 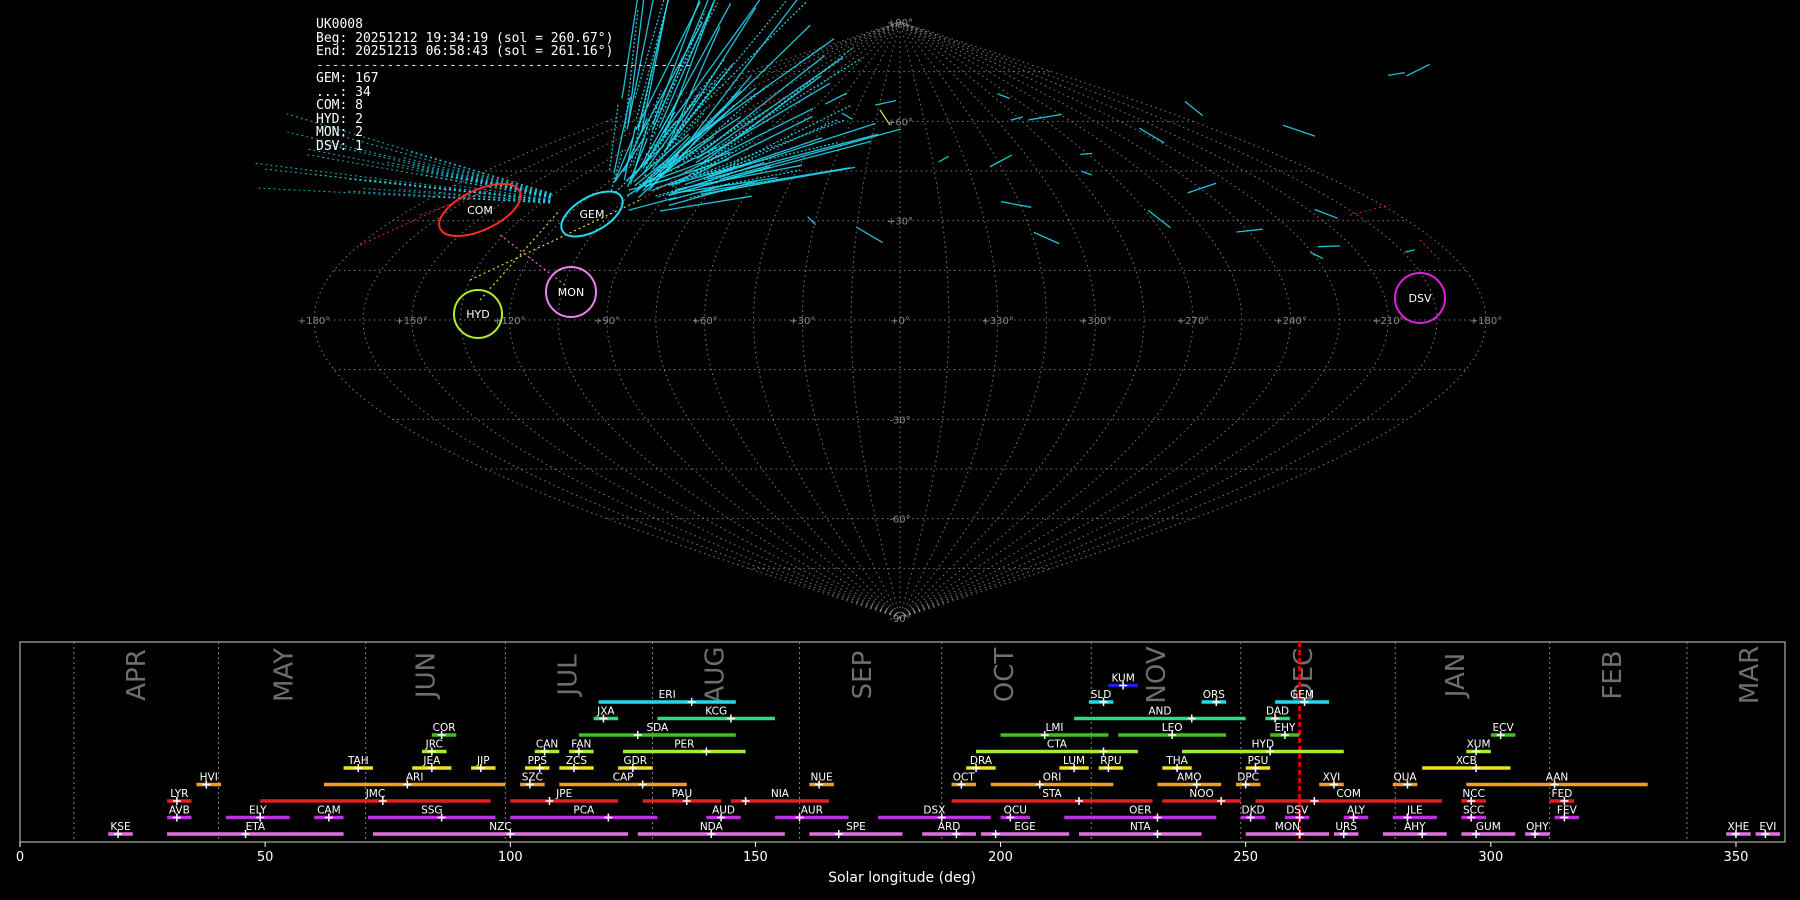 What do you see at coordinates (636, 761) in the screenshot?
I see `shower-label: GDR` at bounding box center [636, 761].